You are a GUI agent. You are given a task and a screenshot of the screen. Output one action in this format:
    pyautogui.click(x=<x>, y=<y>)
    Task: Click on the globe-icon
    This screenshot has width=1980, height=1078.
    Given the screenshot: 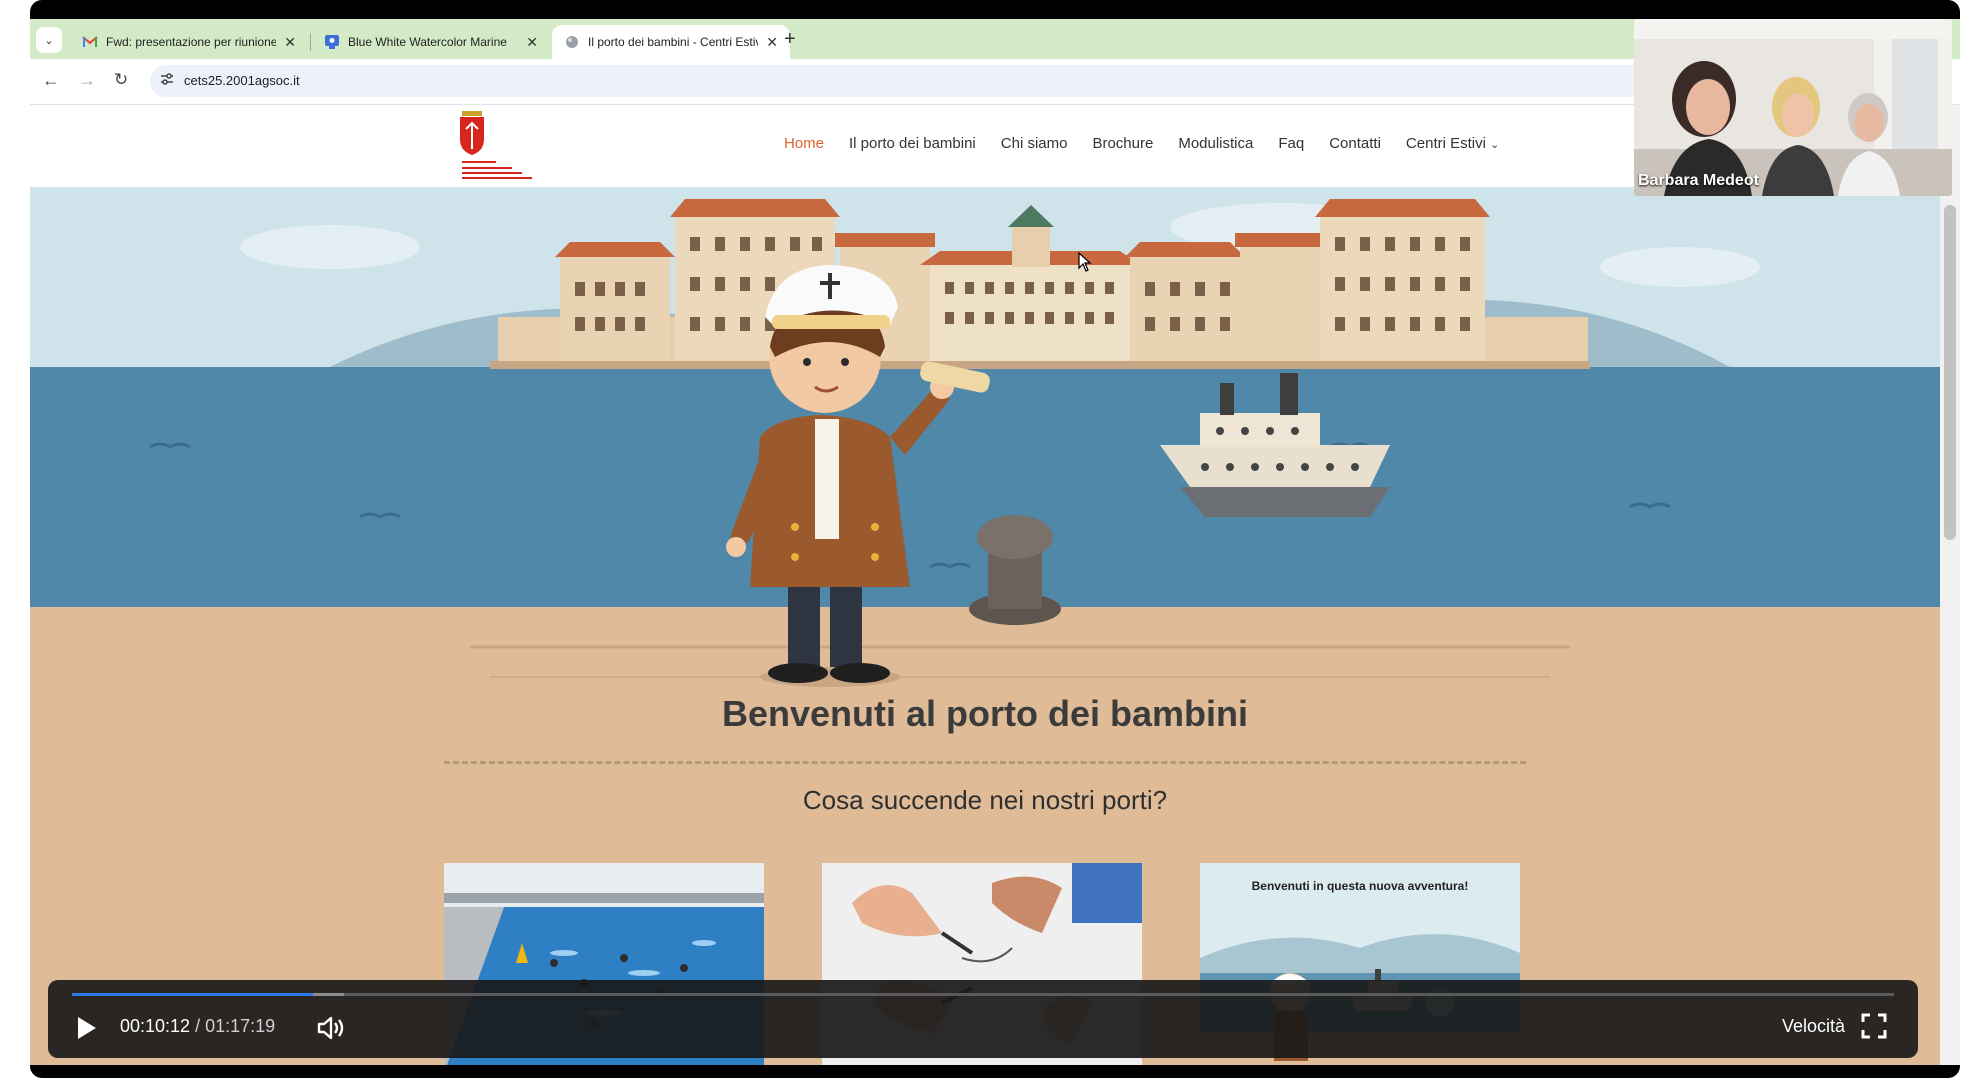 What is the action you would take?
    pyautogui.click(x=572, y=42)
    